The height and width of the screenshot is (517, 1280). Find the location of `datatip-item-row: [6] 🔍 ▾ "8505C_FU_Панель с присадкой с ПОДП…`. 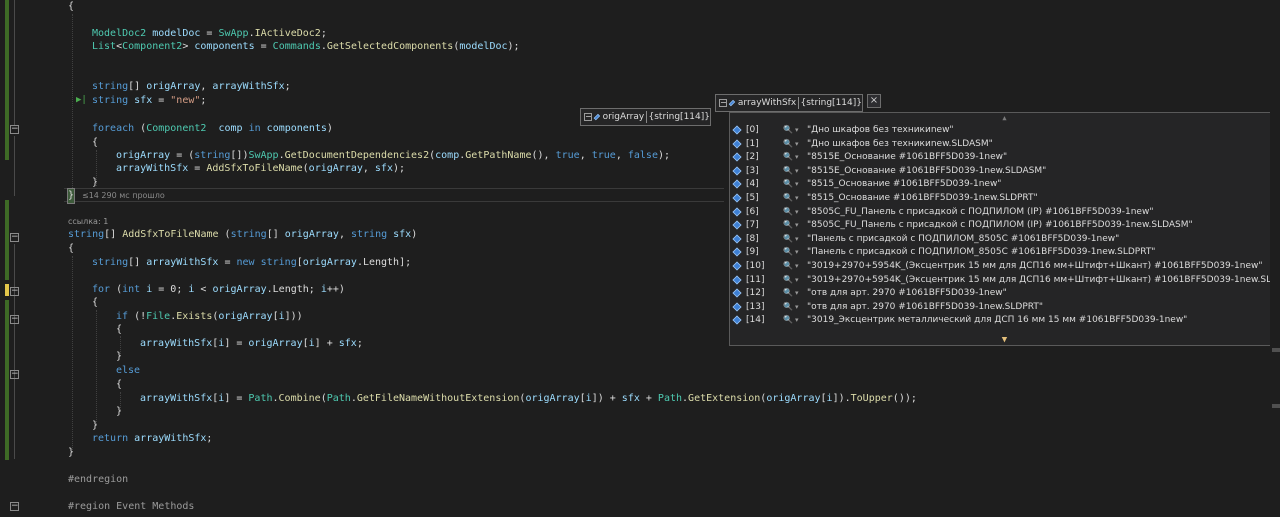

datatip-item-row: [6] 🔍 ▾ "8505C_FU_Панель с присадкой с ПОДП… is located at coordinates (1004, 212).